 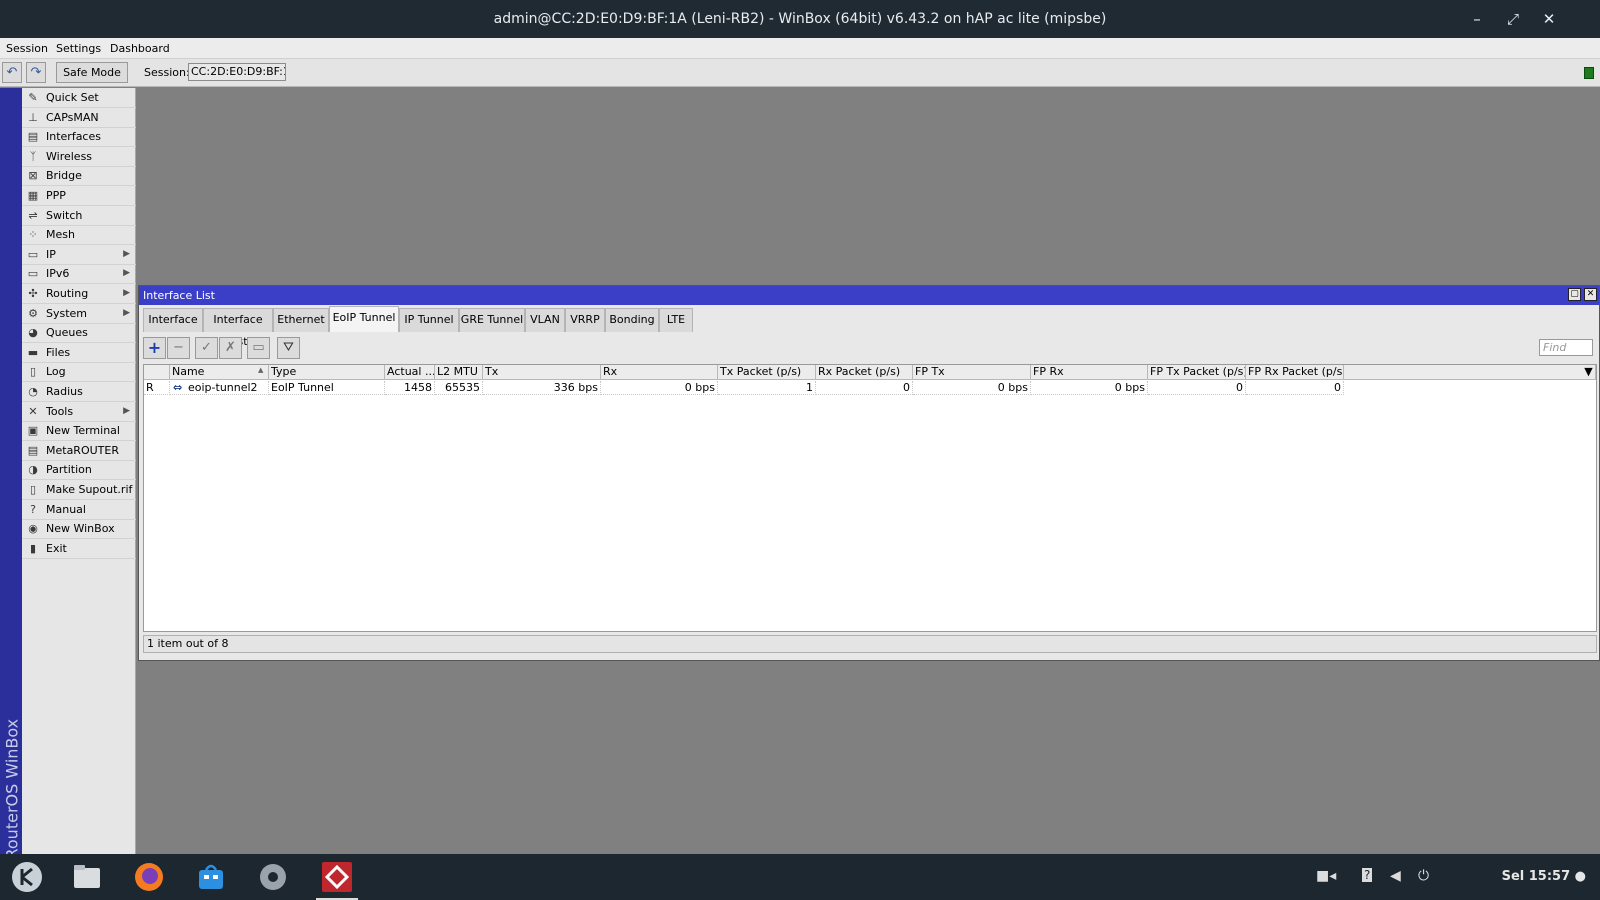 I want to click on sidebar-item-wireless: ᛉ Wireless, so click(x=79, y=157).